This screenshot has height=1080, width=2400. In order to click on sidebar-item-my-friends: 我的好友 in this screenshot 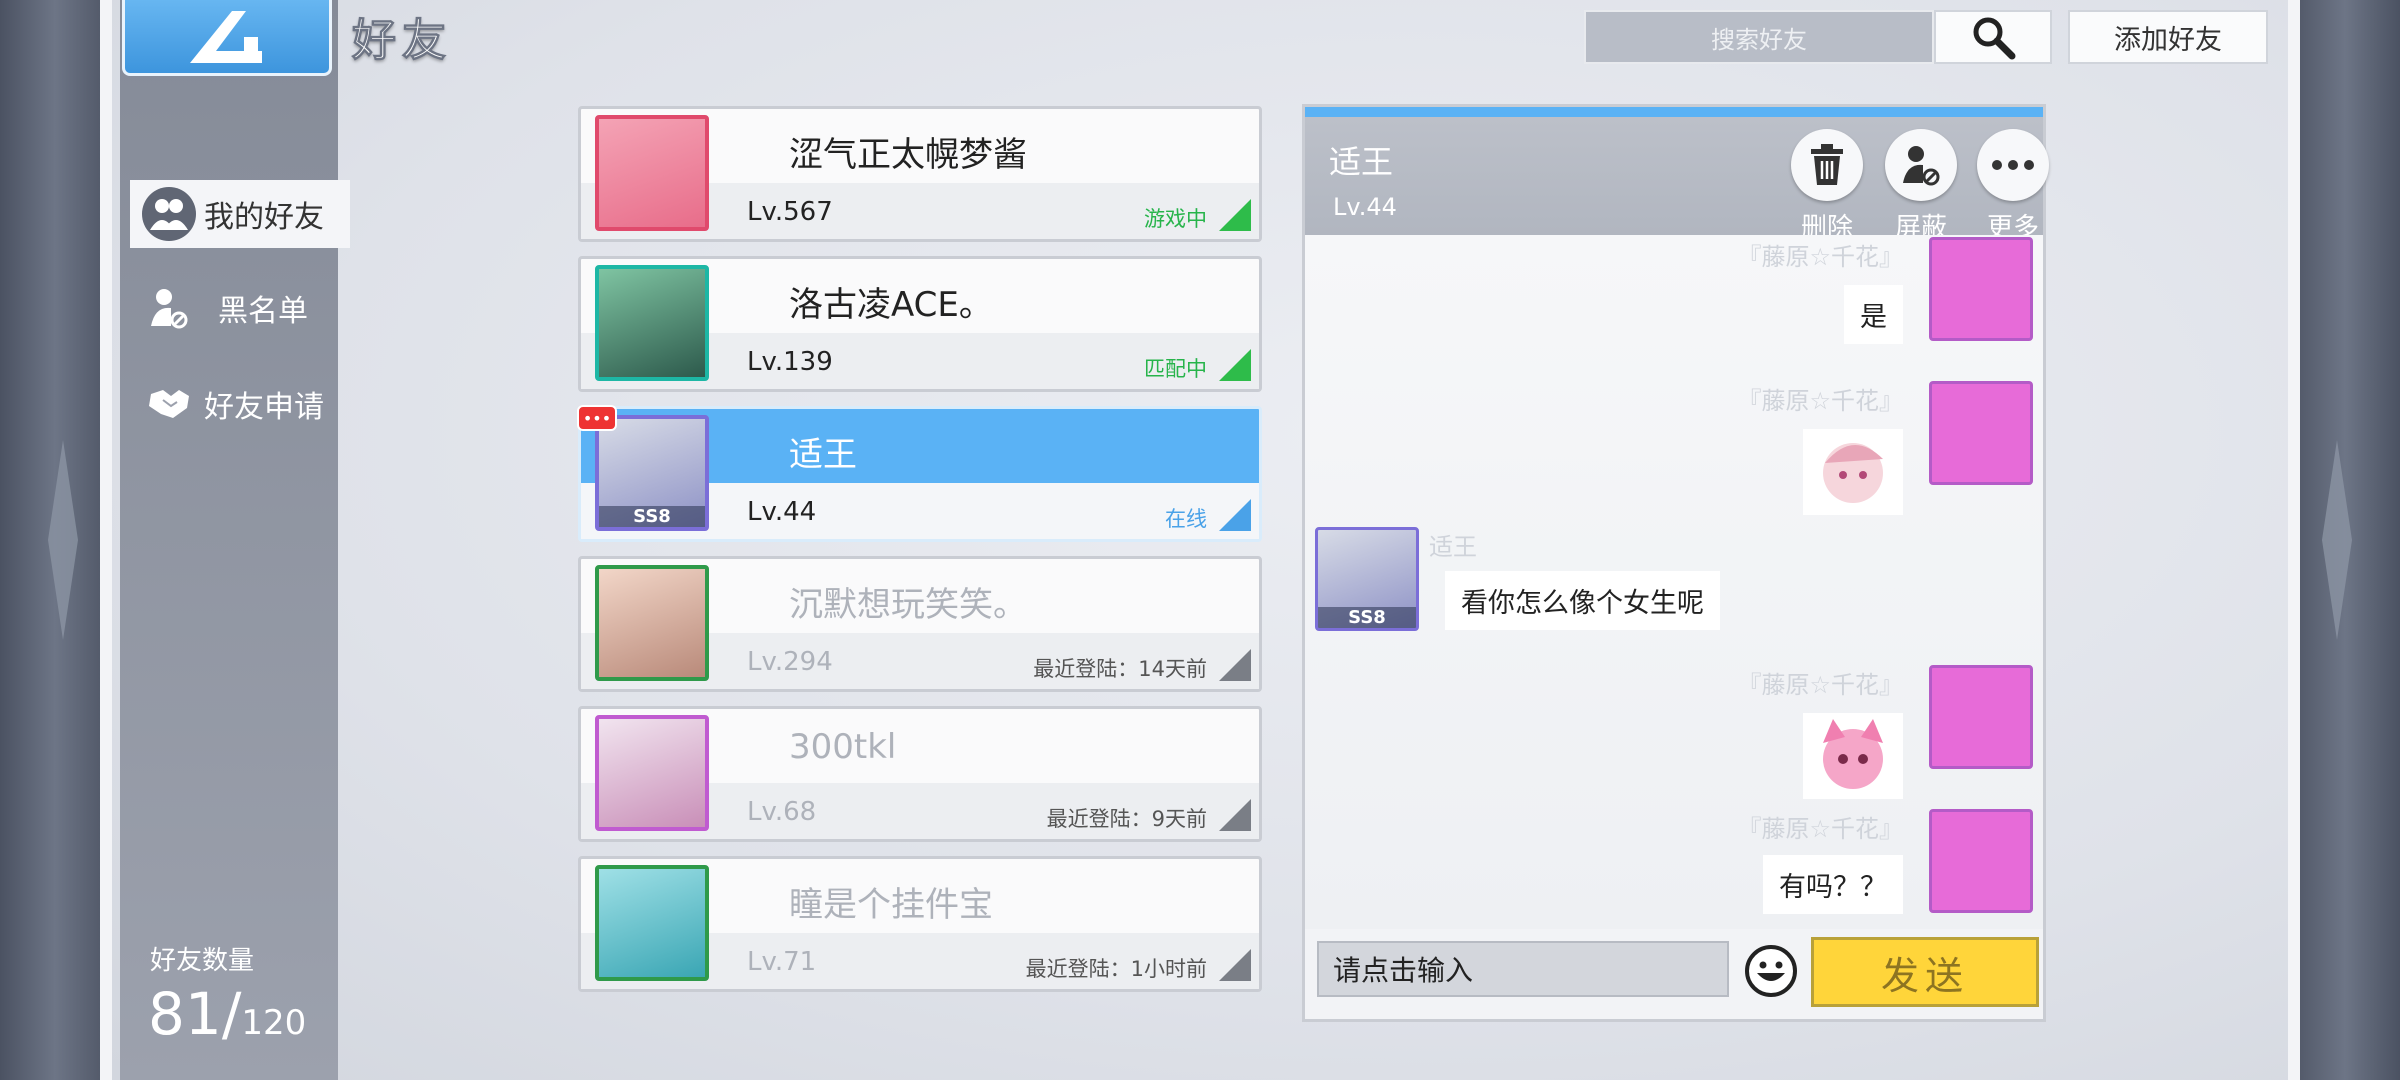, I will do `click(240, 214)`.